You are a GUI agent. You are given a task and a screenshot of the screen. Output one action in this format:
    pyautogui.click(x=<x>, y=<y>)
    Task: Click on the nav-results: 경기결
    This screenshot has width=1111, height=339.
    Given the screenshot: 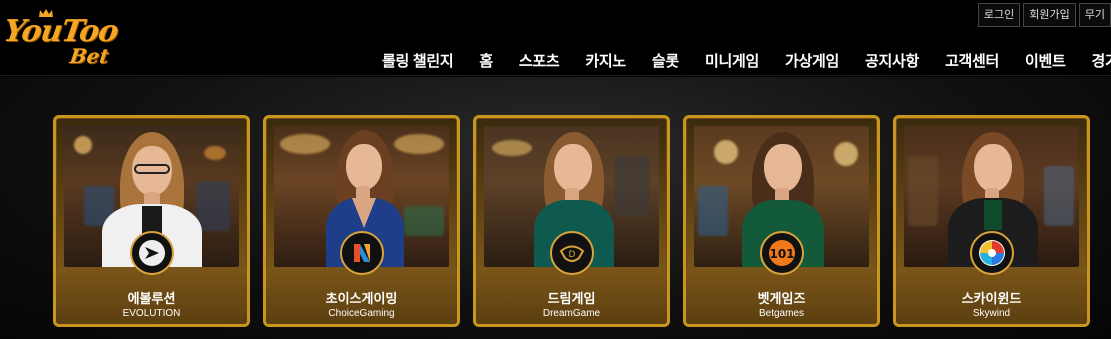 What is the action you would take?
    pyautogui.click(x=1101, y=60)
    